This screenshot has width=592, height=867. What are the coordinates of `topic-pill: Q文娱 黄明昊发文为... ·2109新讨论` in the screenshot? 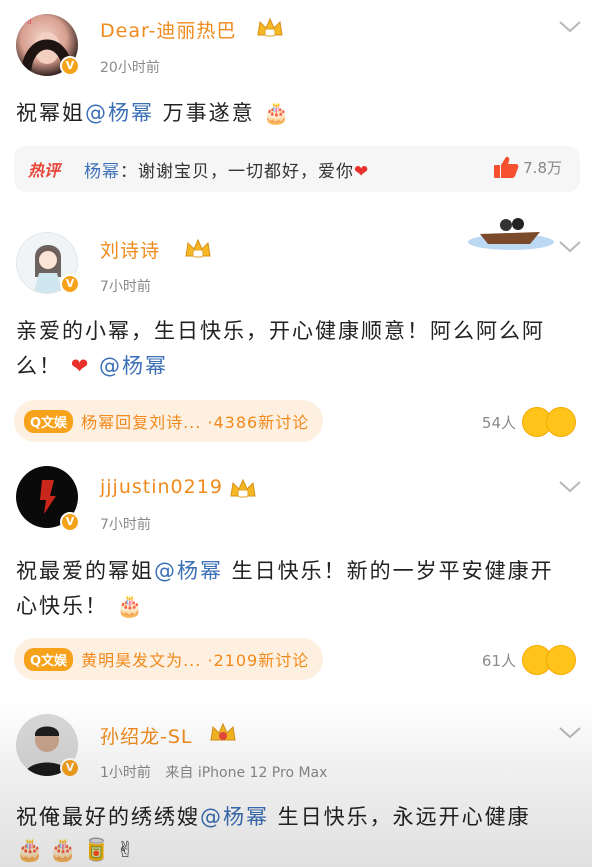 It's located at (169, 659).